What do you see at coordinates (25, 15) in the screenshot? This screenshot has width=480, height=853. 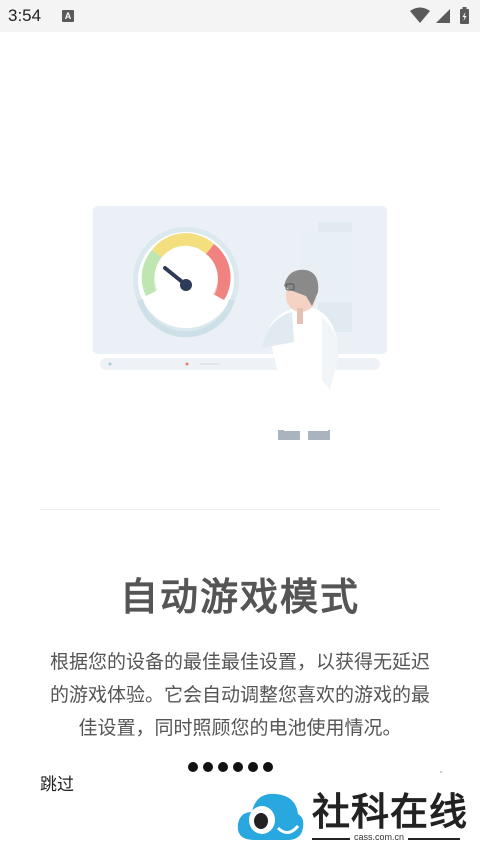 I see `status-time: 3:54` at bounding box center [25, 15].